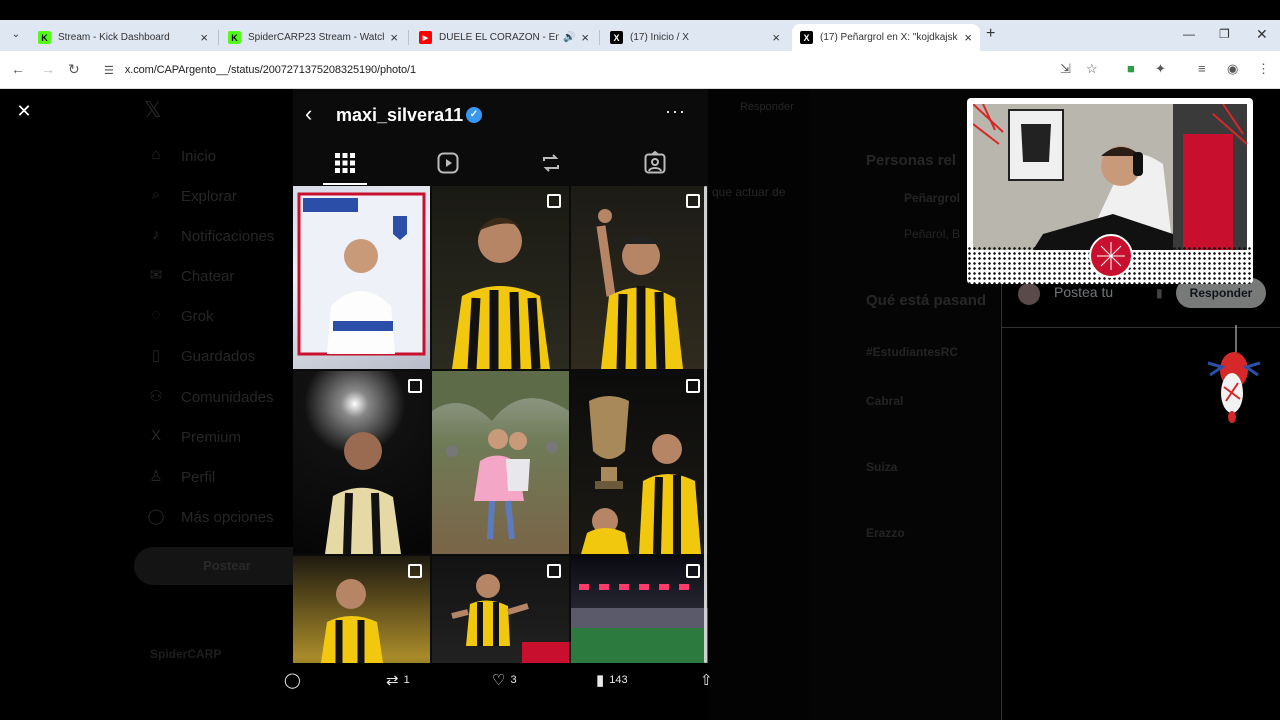  Describe the element at coordinates (932, 234) in the screenshot. I see `account-name-2: Peñarol, B` at that location.